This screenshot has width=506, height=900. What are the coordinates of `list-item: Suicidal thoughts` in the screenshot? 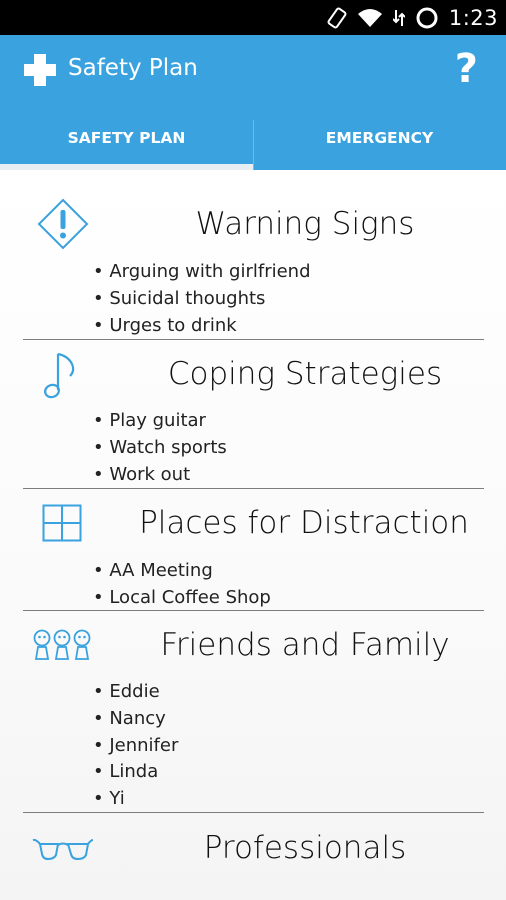 It's located at (202, 299).